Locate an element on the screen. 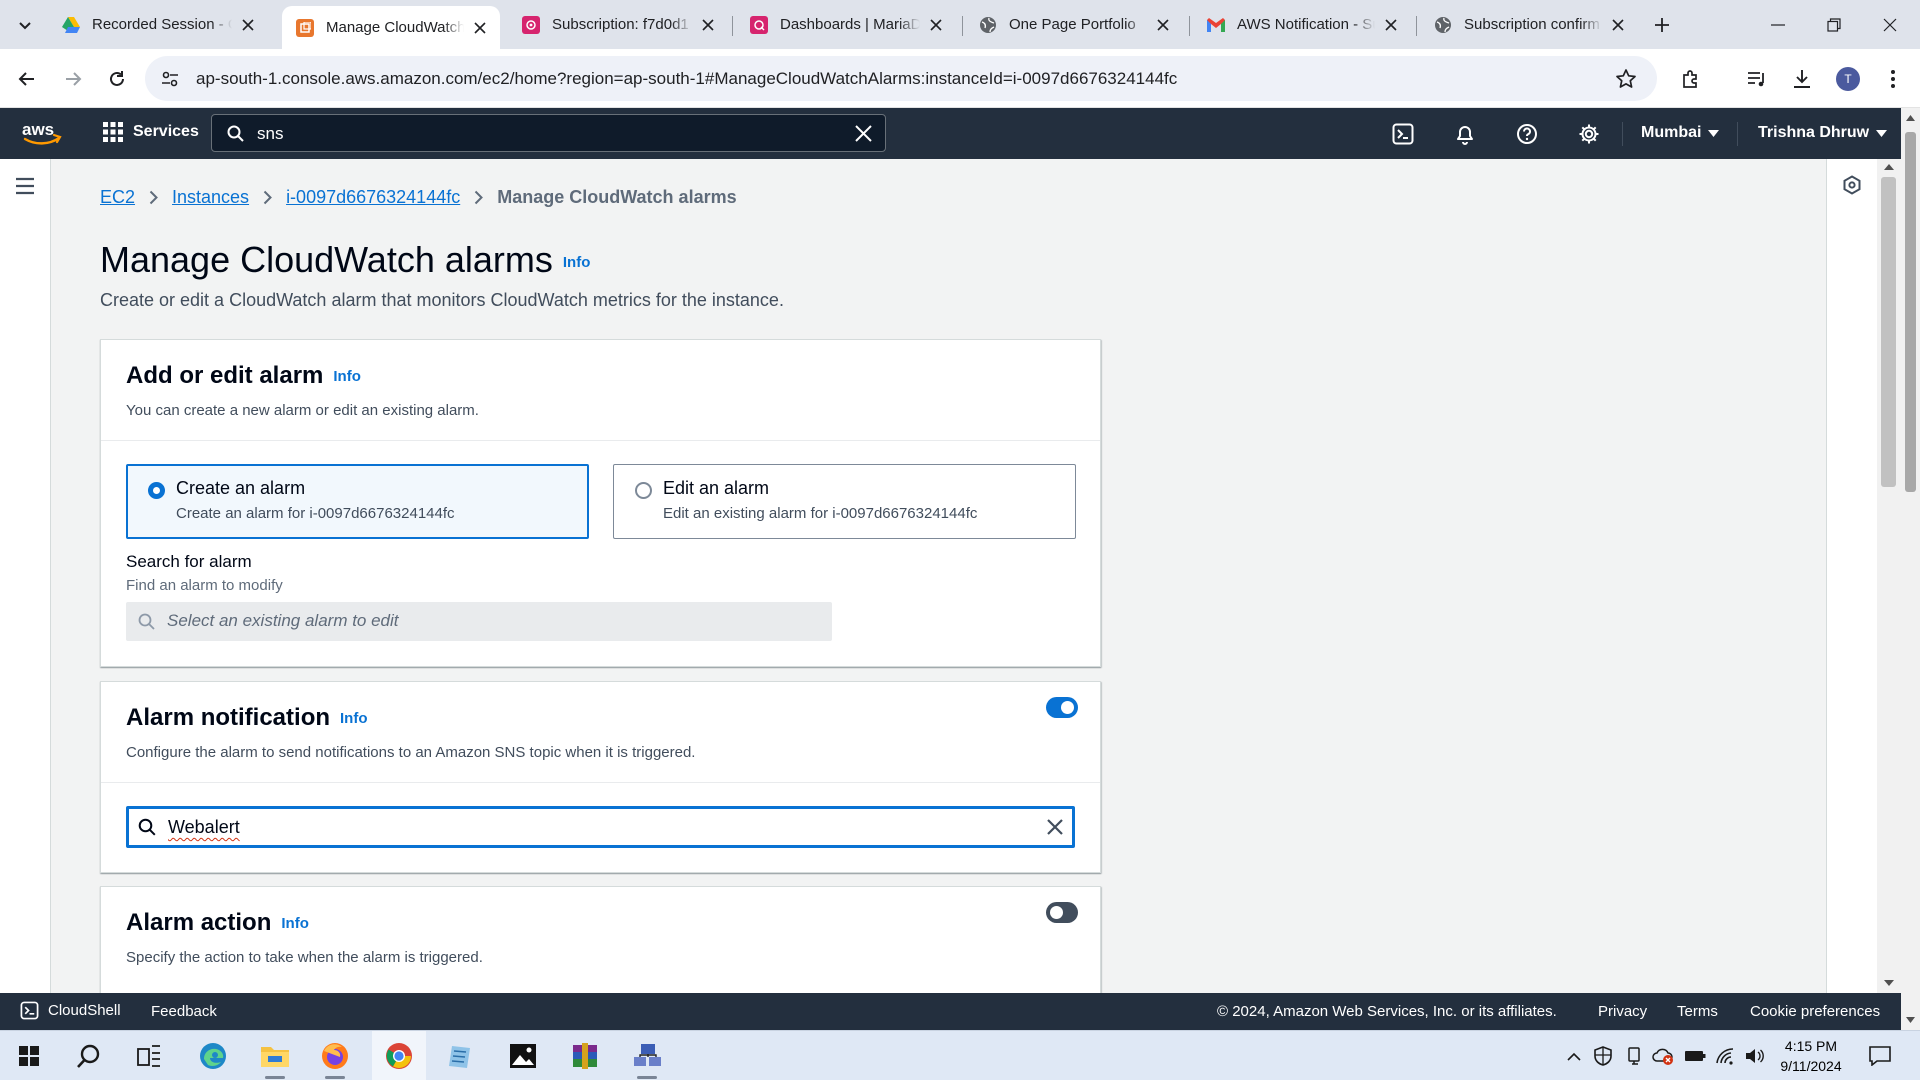  chevron-right-icon is located at coordinates (479, 197).